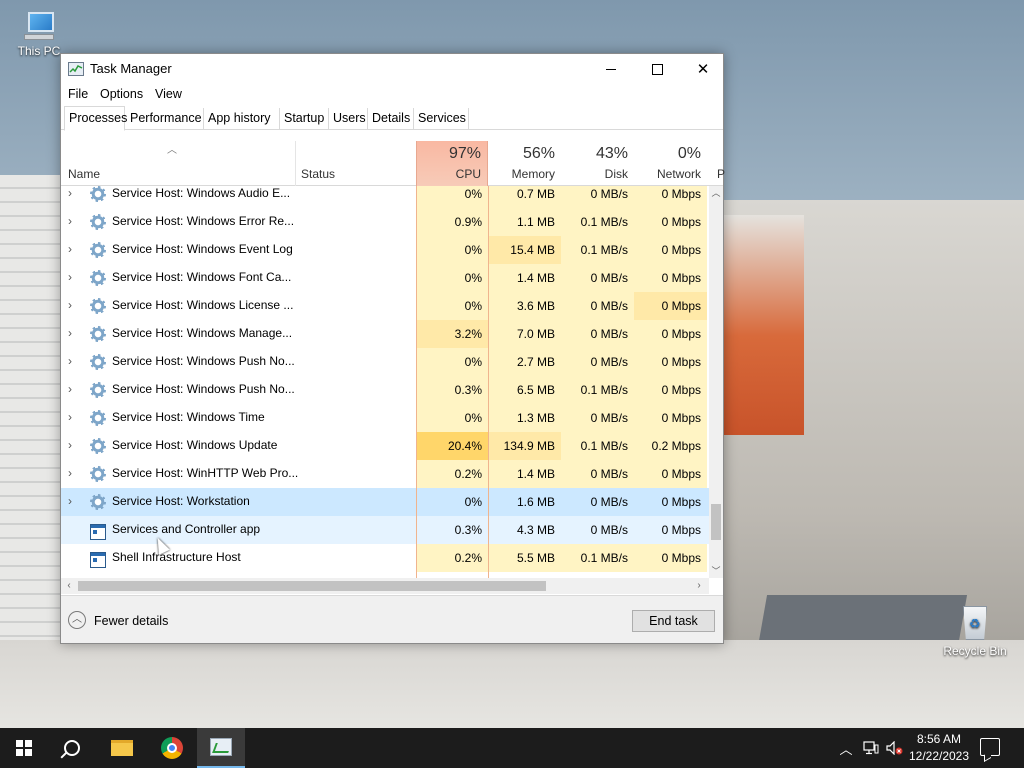 Image resolution: width=1024 pixels, height=768 pixels. I want to click on horizontal-scrollbar: ‹ ›, so click(385, 586).